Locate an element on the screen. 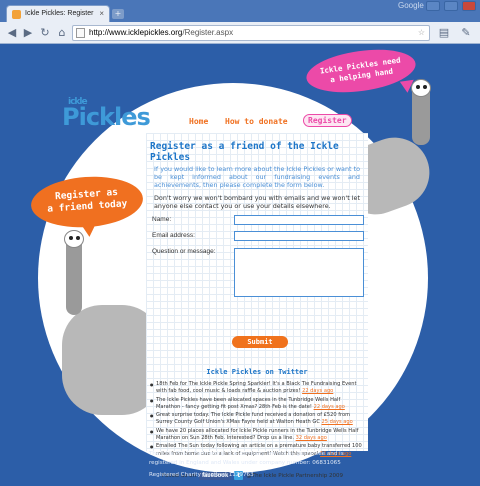  home-icon: ⌂ is located at coordinates (62, 33).